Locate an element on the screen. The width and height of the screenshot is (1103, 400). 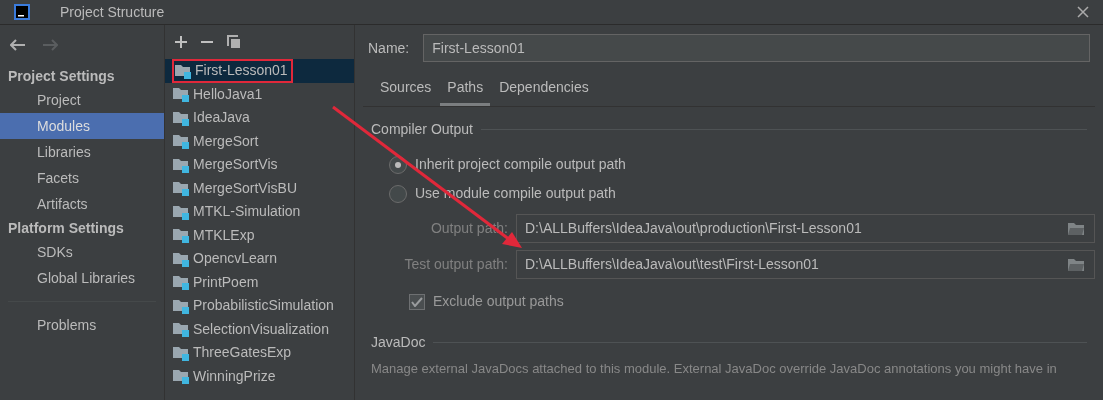
name-label: Name: is located at coordinates (389, 48).